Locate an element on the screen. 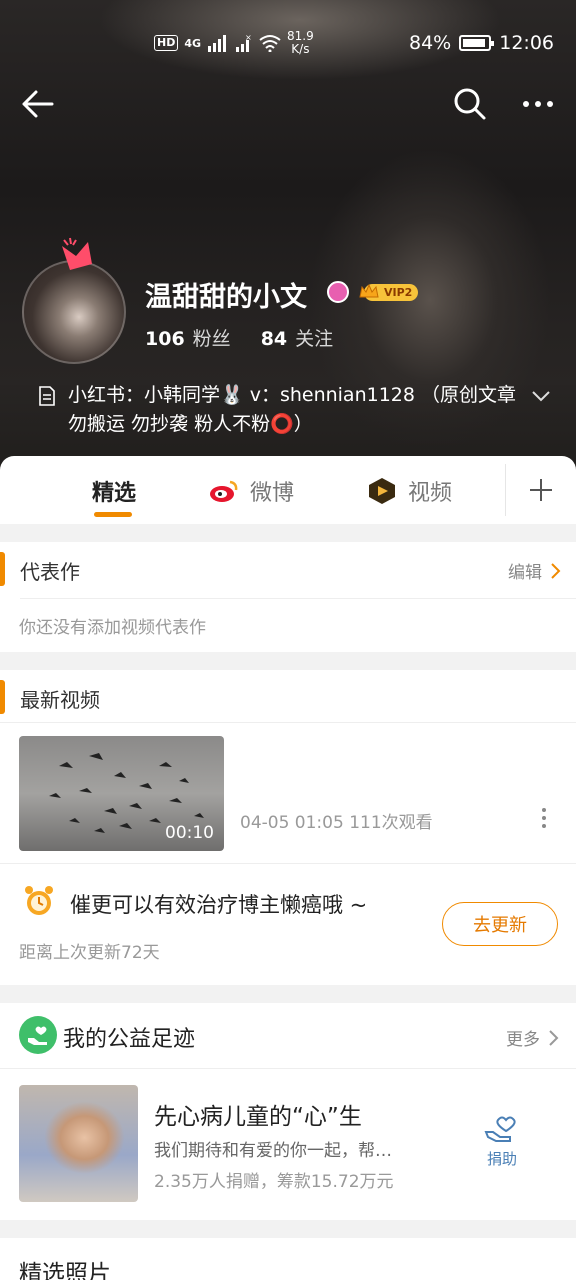 The height and width of the screenshot is (1280, 576). video-meta: 04-05 01:05 111次观看 is located at coordinates (336, 823).